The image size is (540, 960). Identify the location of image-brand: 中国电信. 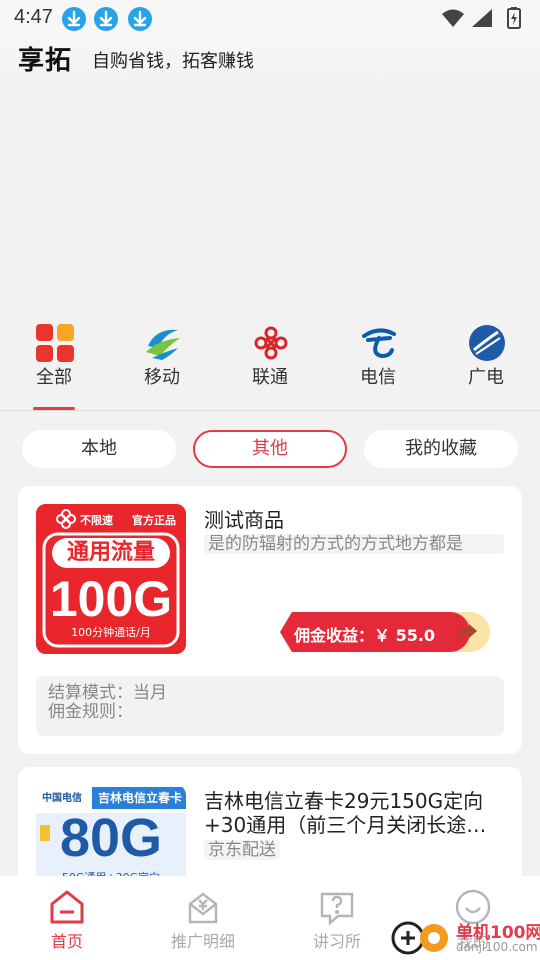
(62, 798).